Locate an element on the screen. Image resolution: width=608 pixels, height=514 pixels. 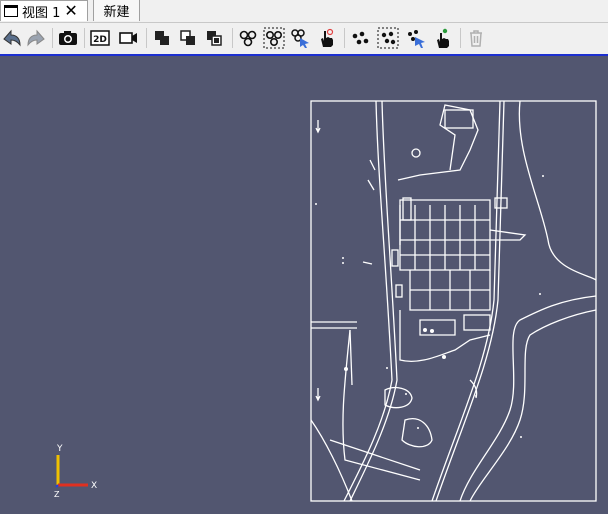
redo-camera-icon is located at coordinates (36, 38).